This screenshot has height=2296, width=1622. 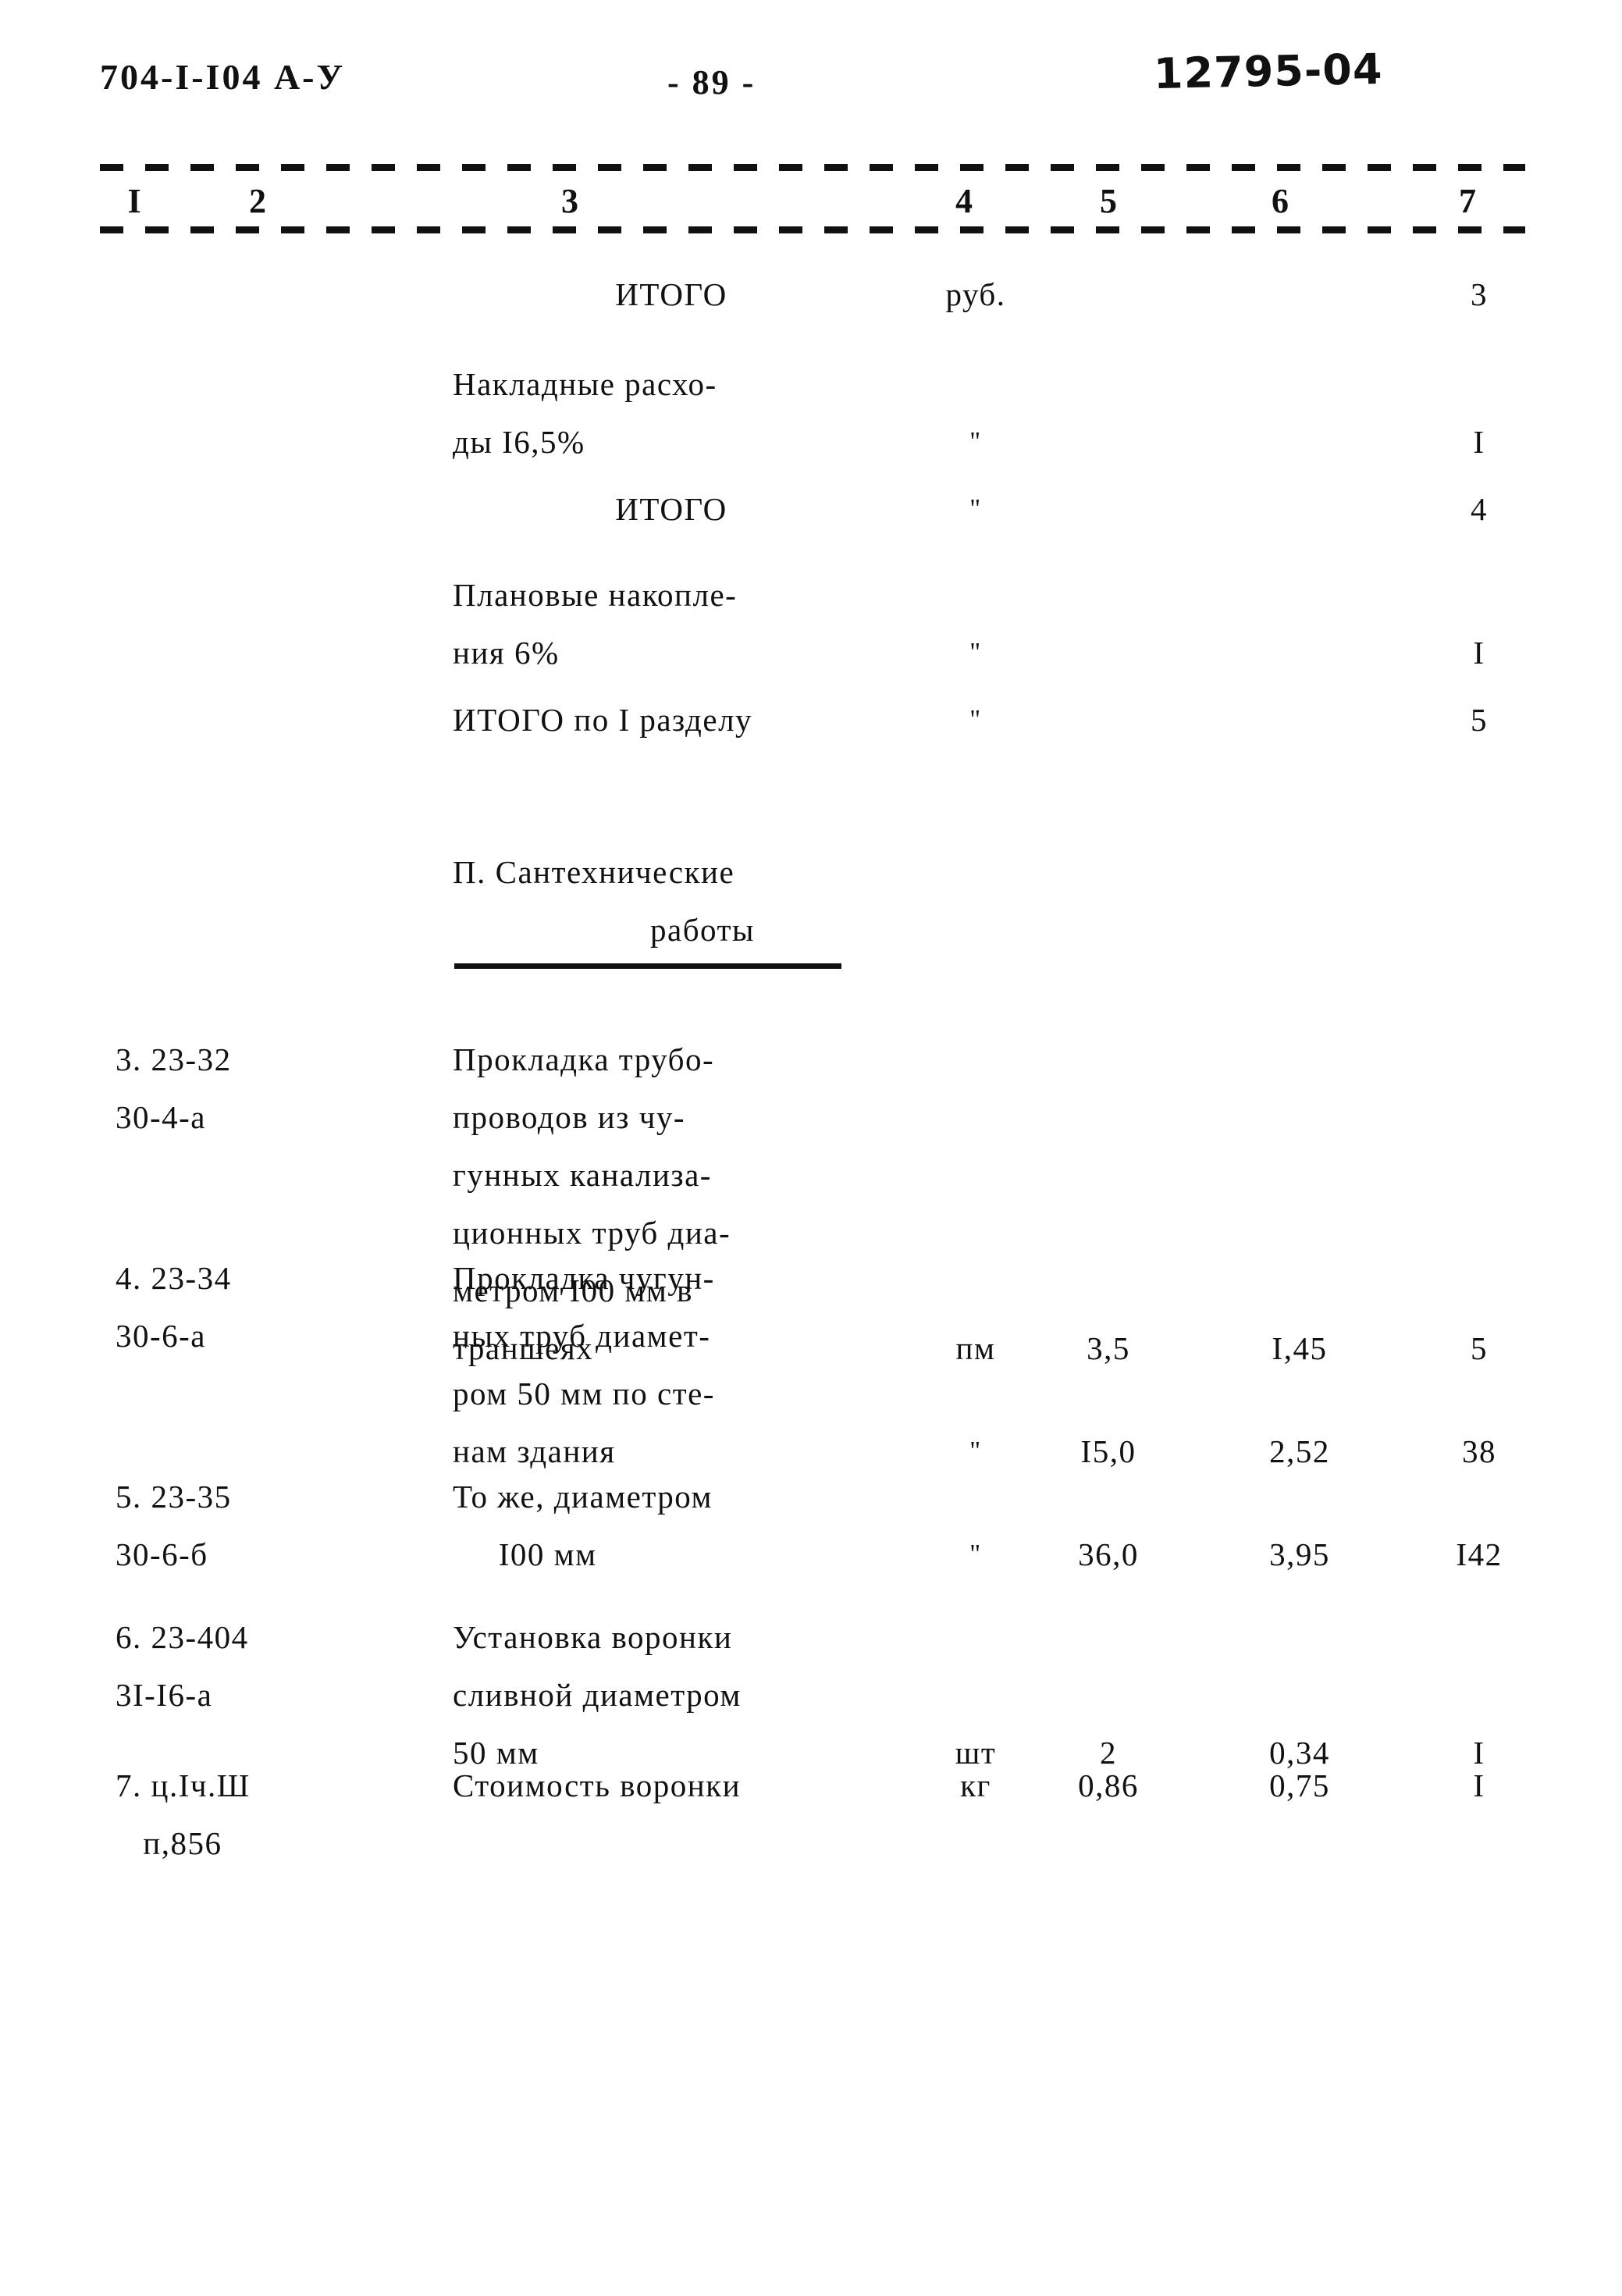 I want to click on row-code-cell: 6. 23-404 3I-I6-а, so click(x=182, y=1666).